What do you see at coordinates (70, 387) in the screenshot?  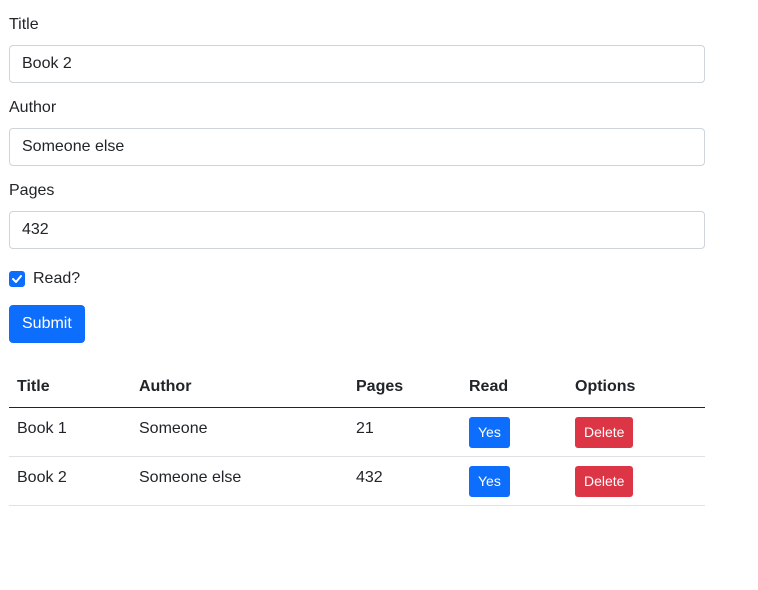 I see `header-title: Title` at bounding box center [70, 387].